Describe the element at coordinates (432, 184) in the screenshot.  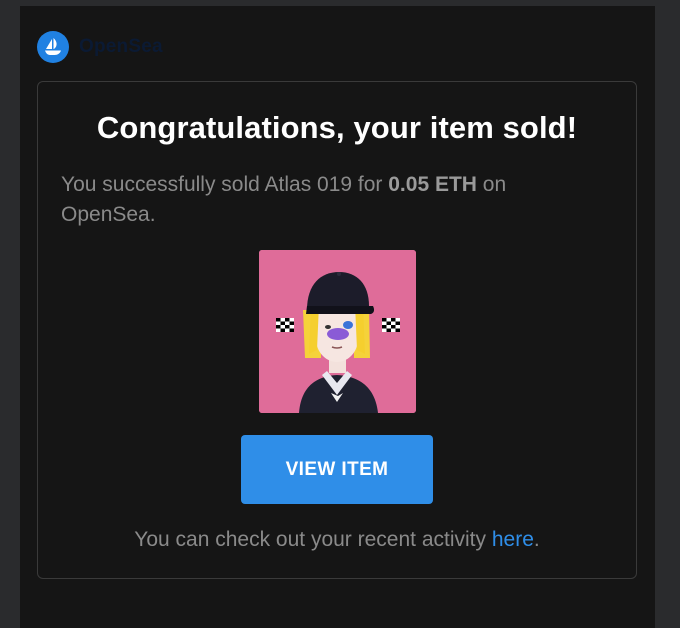
I see `sale-amount: 0.05 ETH` at that location.